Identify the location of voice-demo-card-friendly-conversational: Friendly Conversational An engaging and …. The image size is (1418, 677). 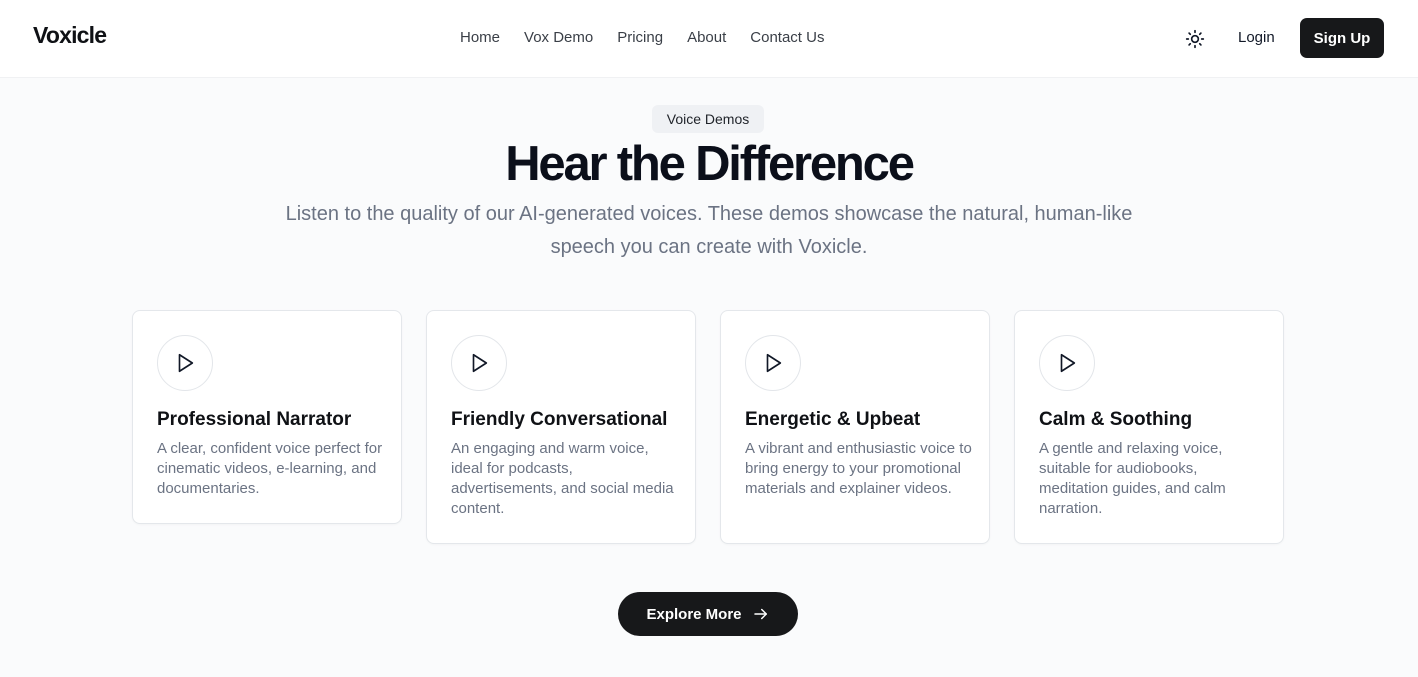
(561, 427).